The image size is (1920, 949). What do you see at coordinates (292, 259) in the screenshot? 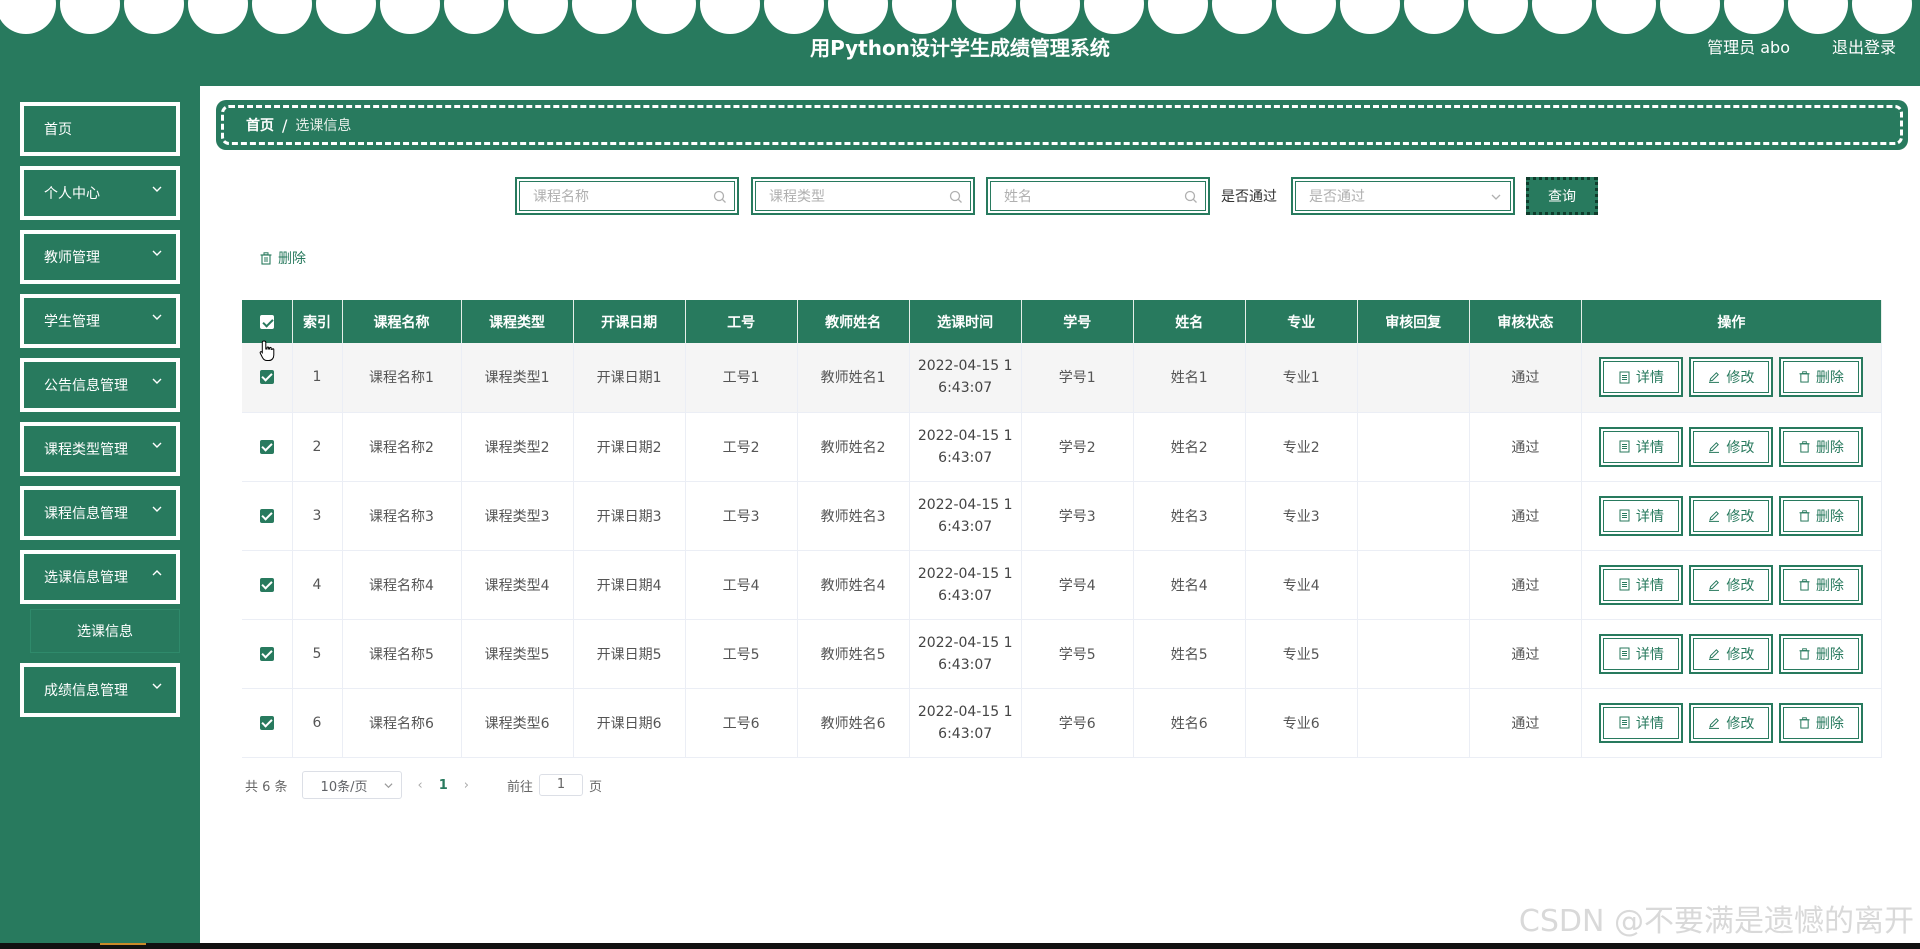
I see `batch-delete-label: 删除` at bounding box center [292, 259].